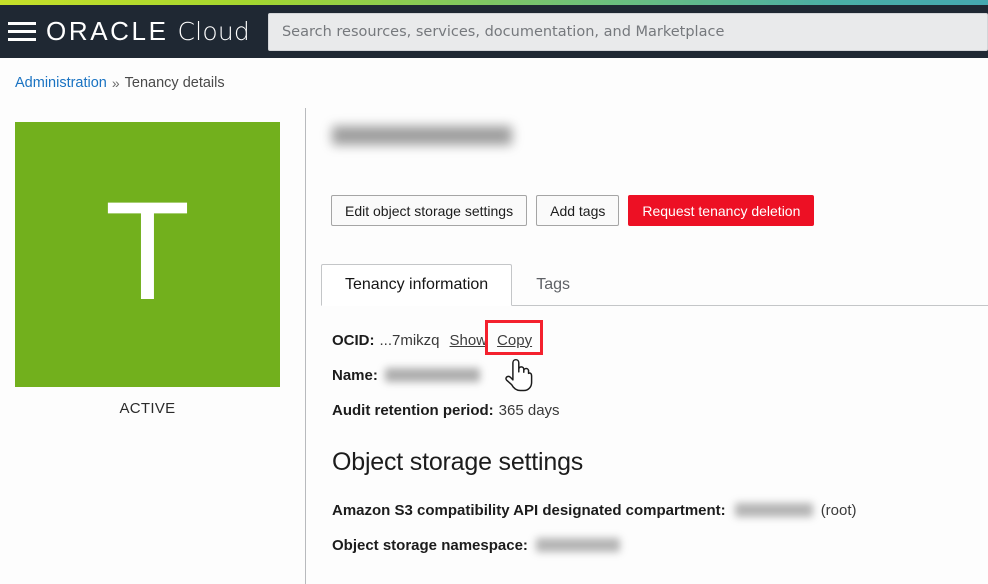 This screenshot has width=988, height=584. I want to click on global-header: ORACLE Cloud, so click(494, 31).